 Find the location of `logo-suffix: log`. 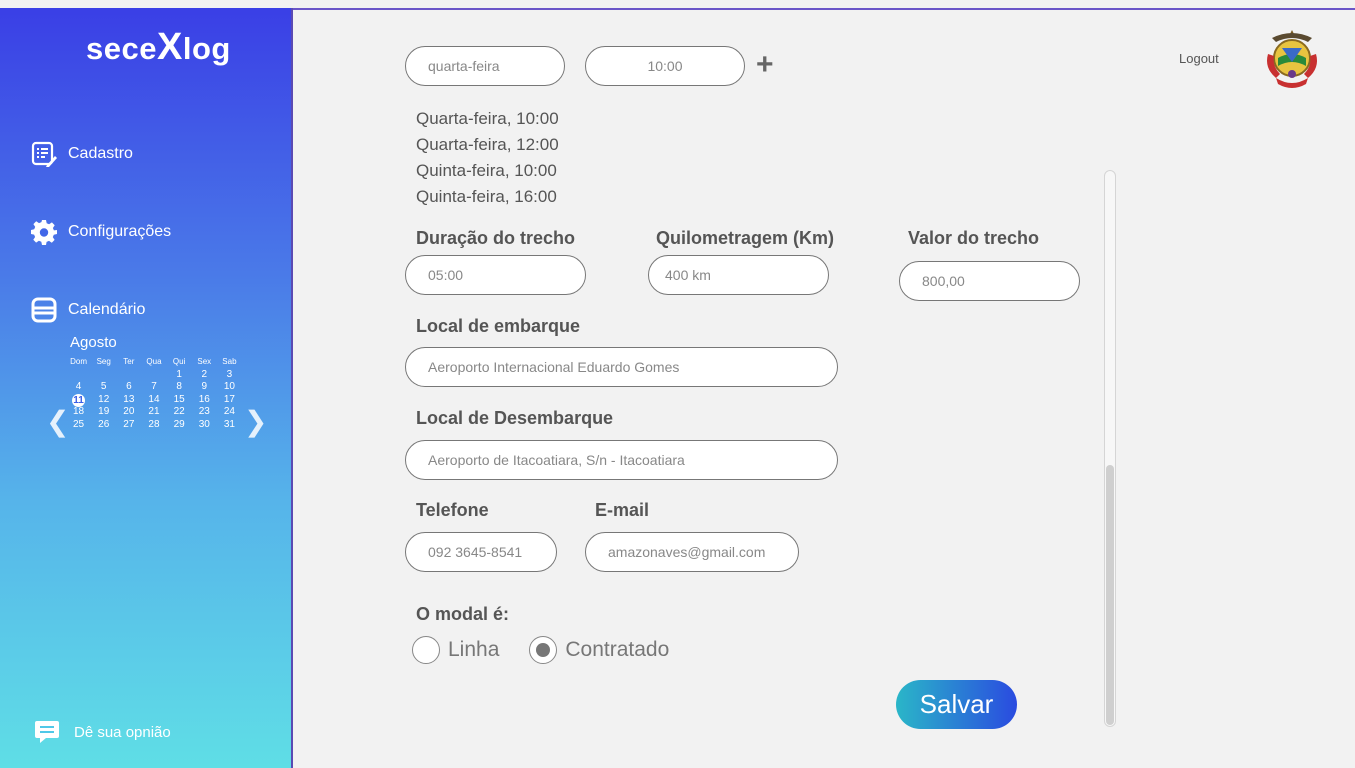

logo-suffix: log is located at coordinates (206, 48).